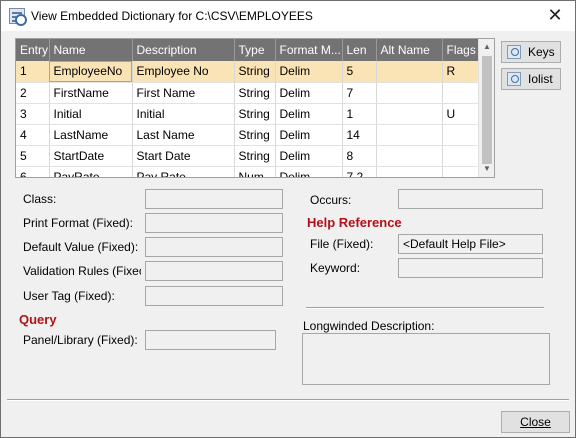 The image size is (576, 438). I want to click on cell-description: Employee No, so click(183, 72).